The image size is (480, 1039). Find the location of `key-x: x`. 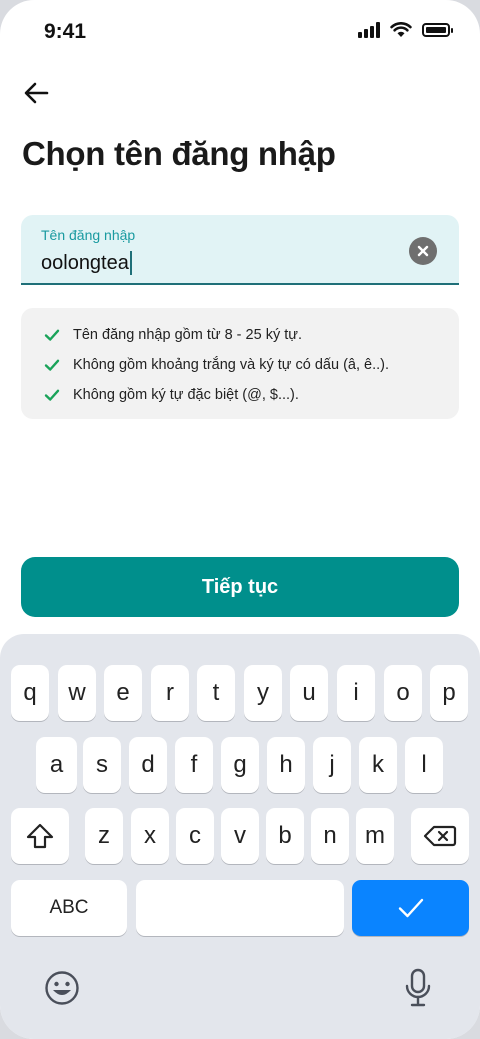

key-x: x is located at coordinates (150, 836).